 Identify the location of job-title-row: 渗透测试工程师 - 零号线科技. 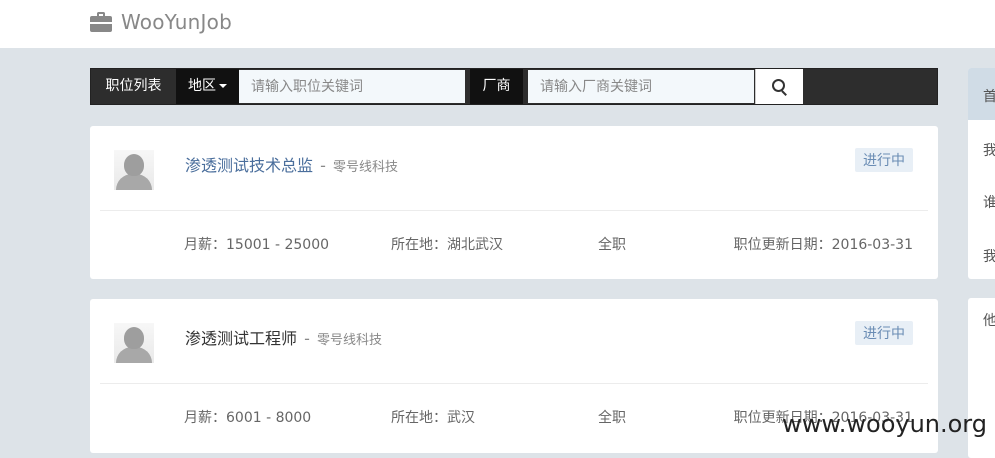
(283, 337).